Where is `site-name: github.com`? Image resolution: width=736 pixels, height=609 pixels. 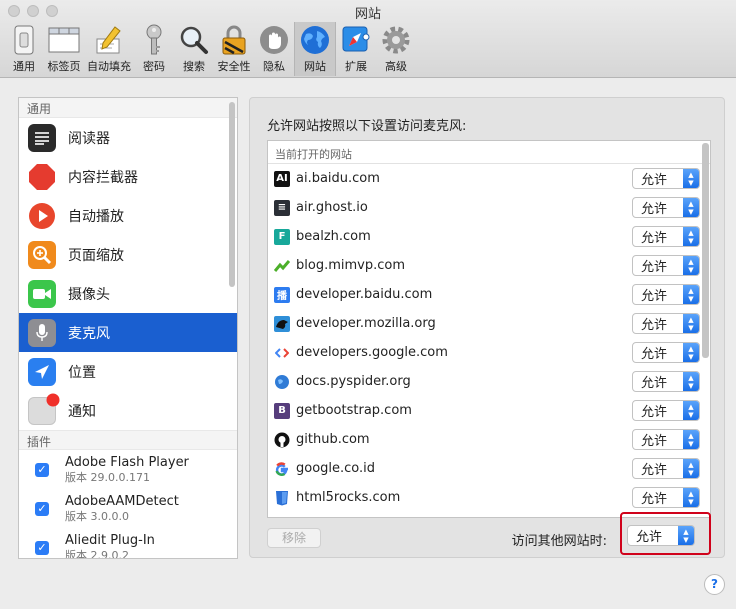 site-name: github.com is located at coordinates (333, 439).